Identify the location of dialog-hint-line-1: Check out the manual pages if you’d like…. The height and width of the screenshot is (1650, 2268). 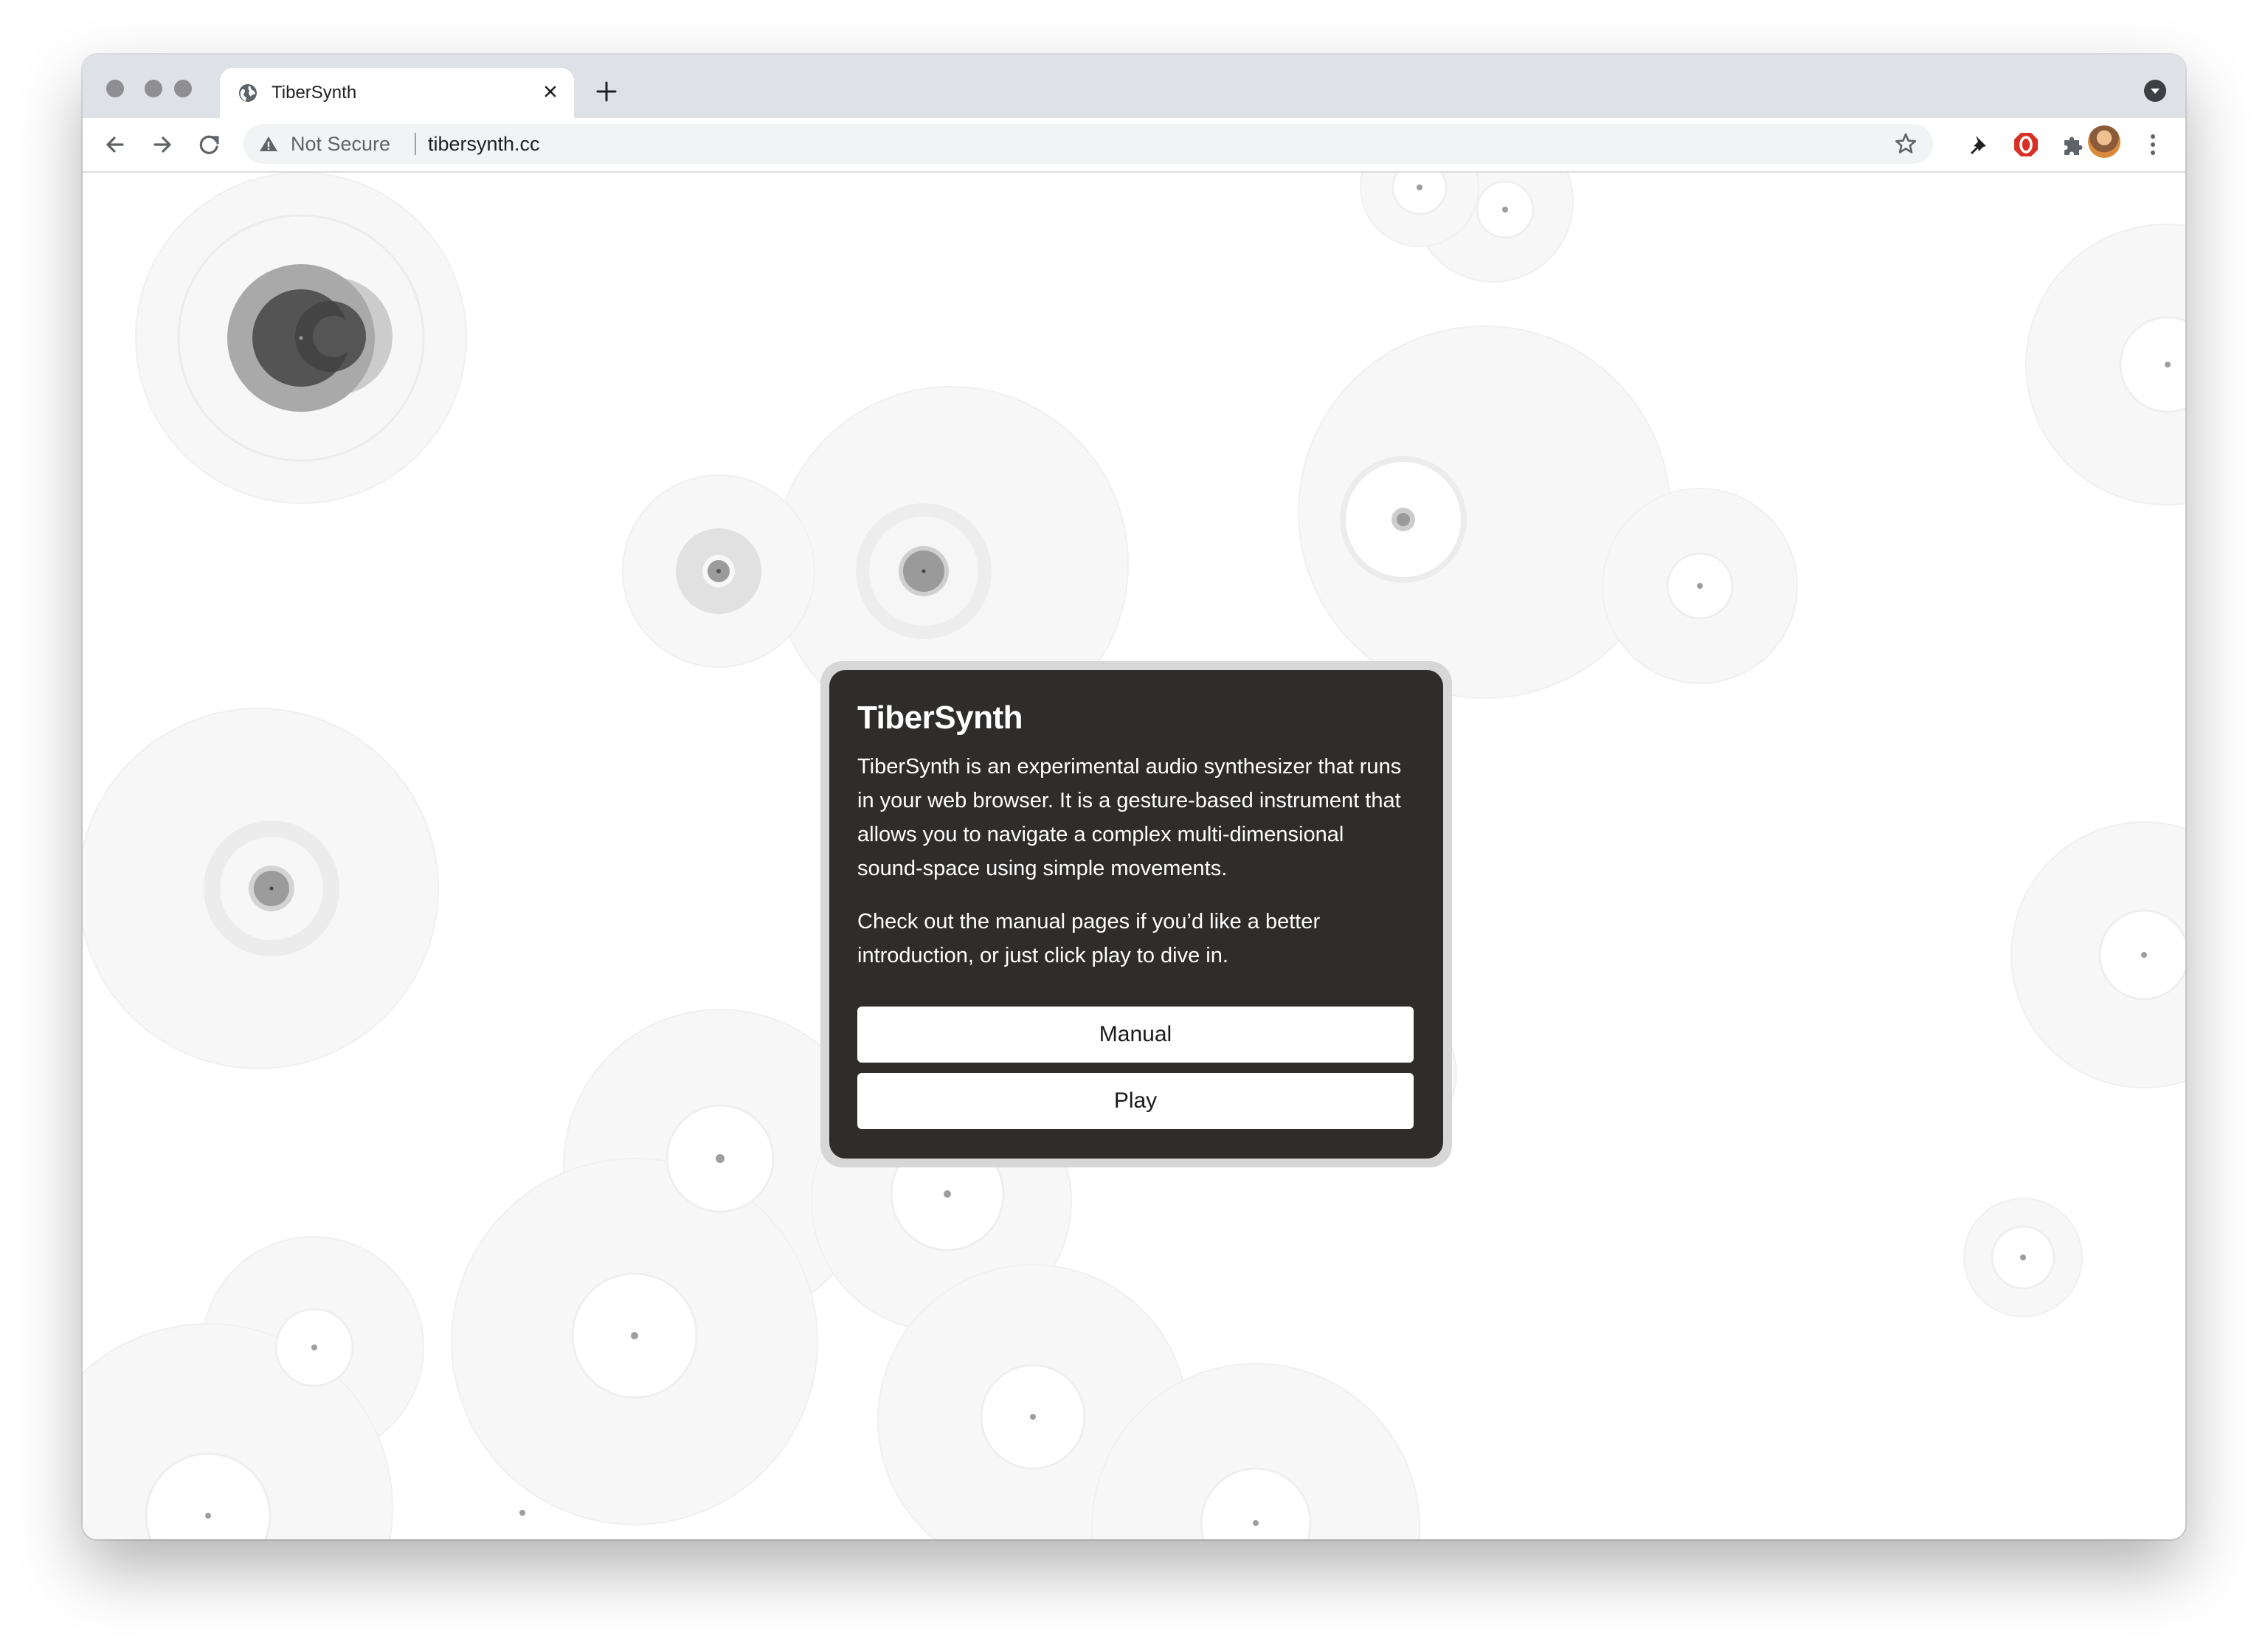
(1089, 921).